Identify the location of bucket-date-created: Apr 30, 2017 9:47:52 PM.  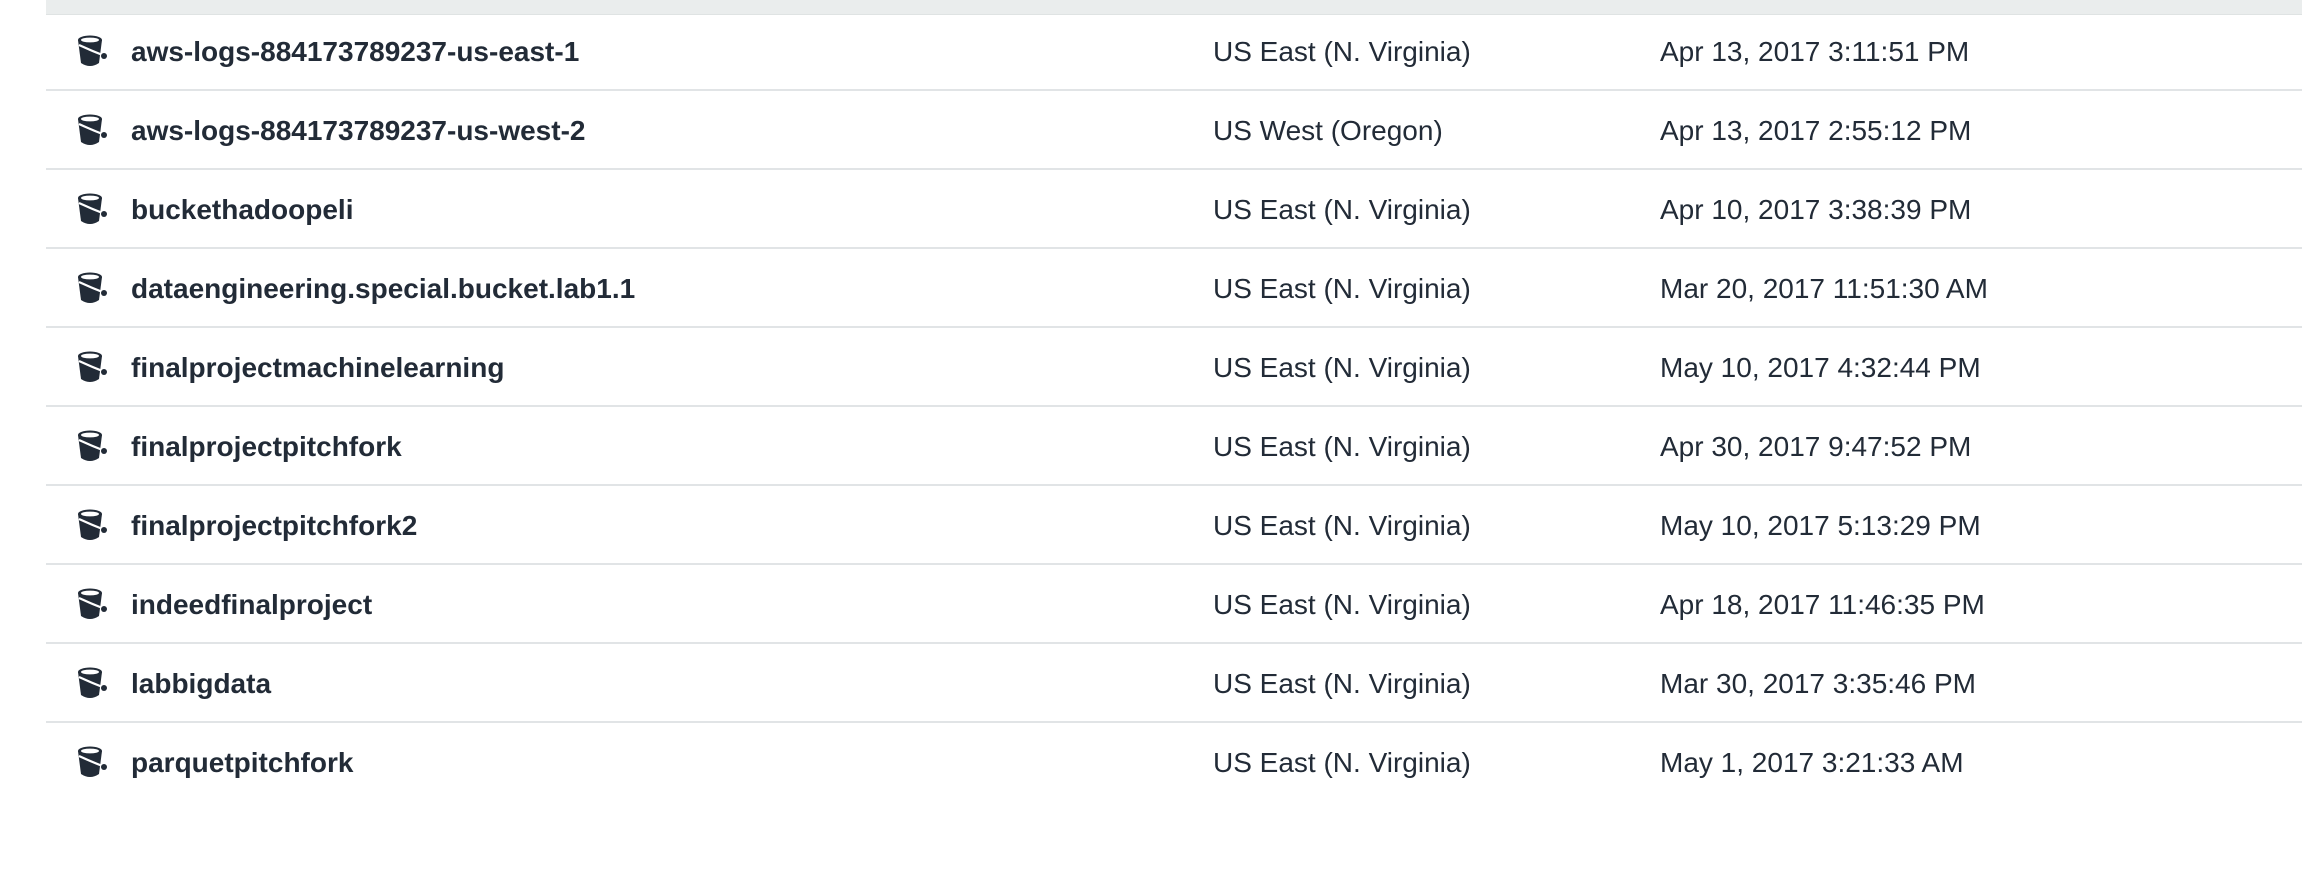
(1816, 446).